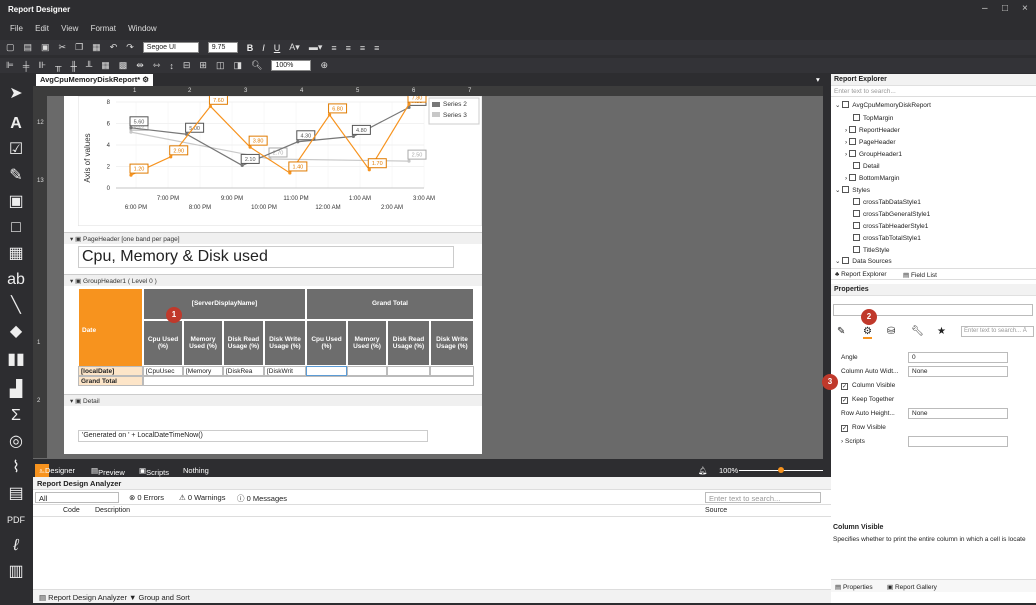  Describe the element at coordinates (42, 65) in the screenshot. I see `align-rights-icon: ⊪` at that location.